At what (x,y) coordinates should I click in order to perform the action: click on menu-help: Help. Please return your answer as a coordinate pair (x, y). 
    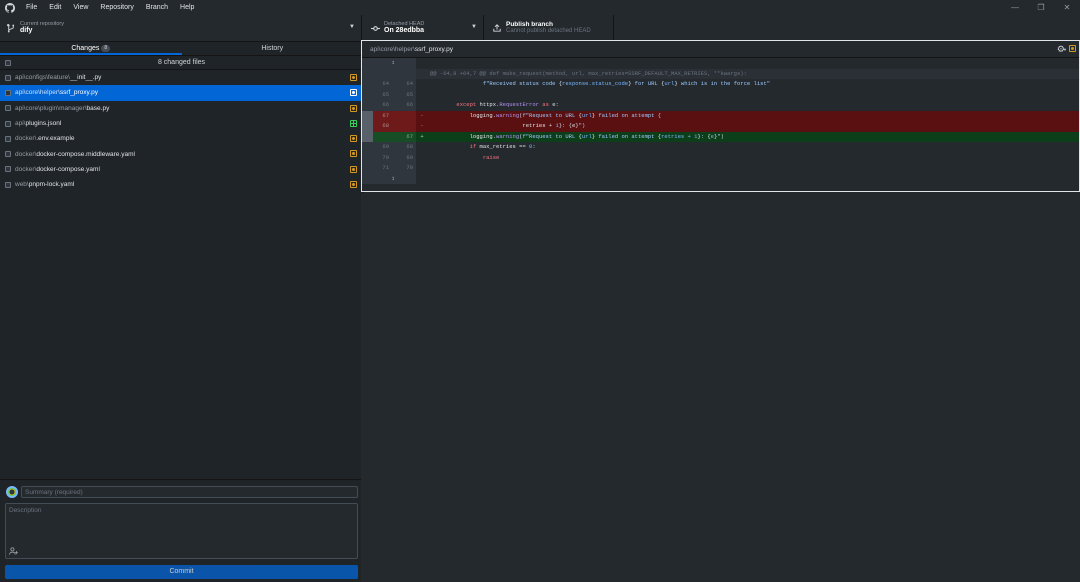
    Looking at the image, I should click on (187, 7).